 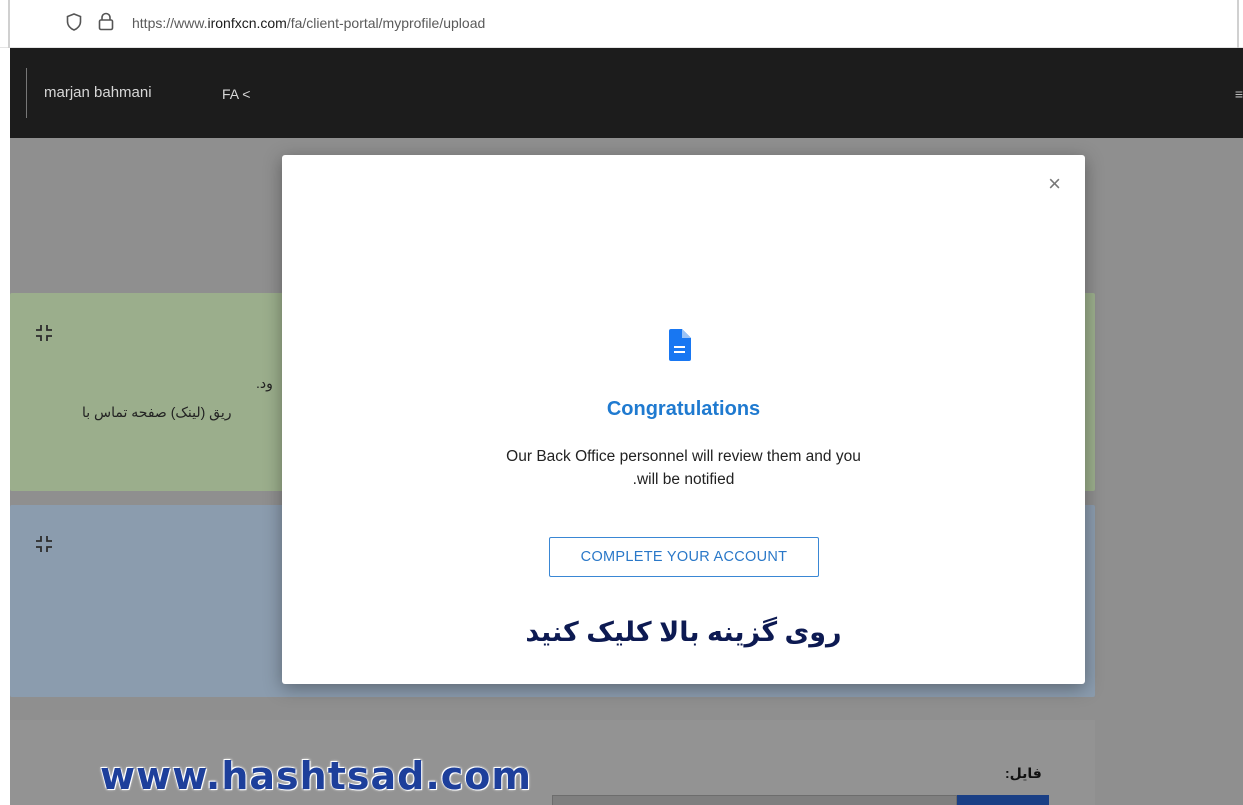 I want to click on menu-icon: ≡, so click(x=1239, y=94).